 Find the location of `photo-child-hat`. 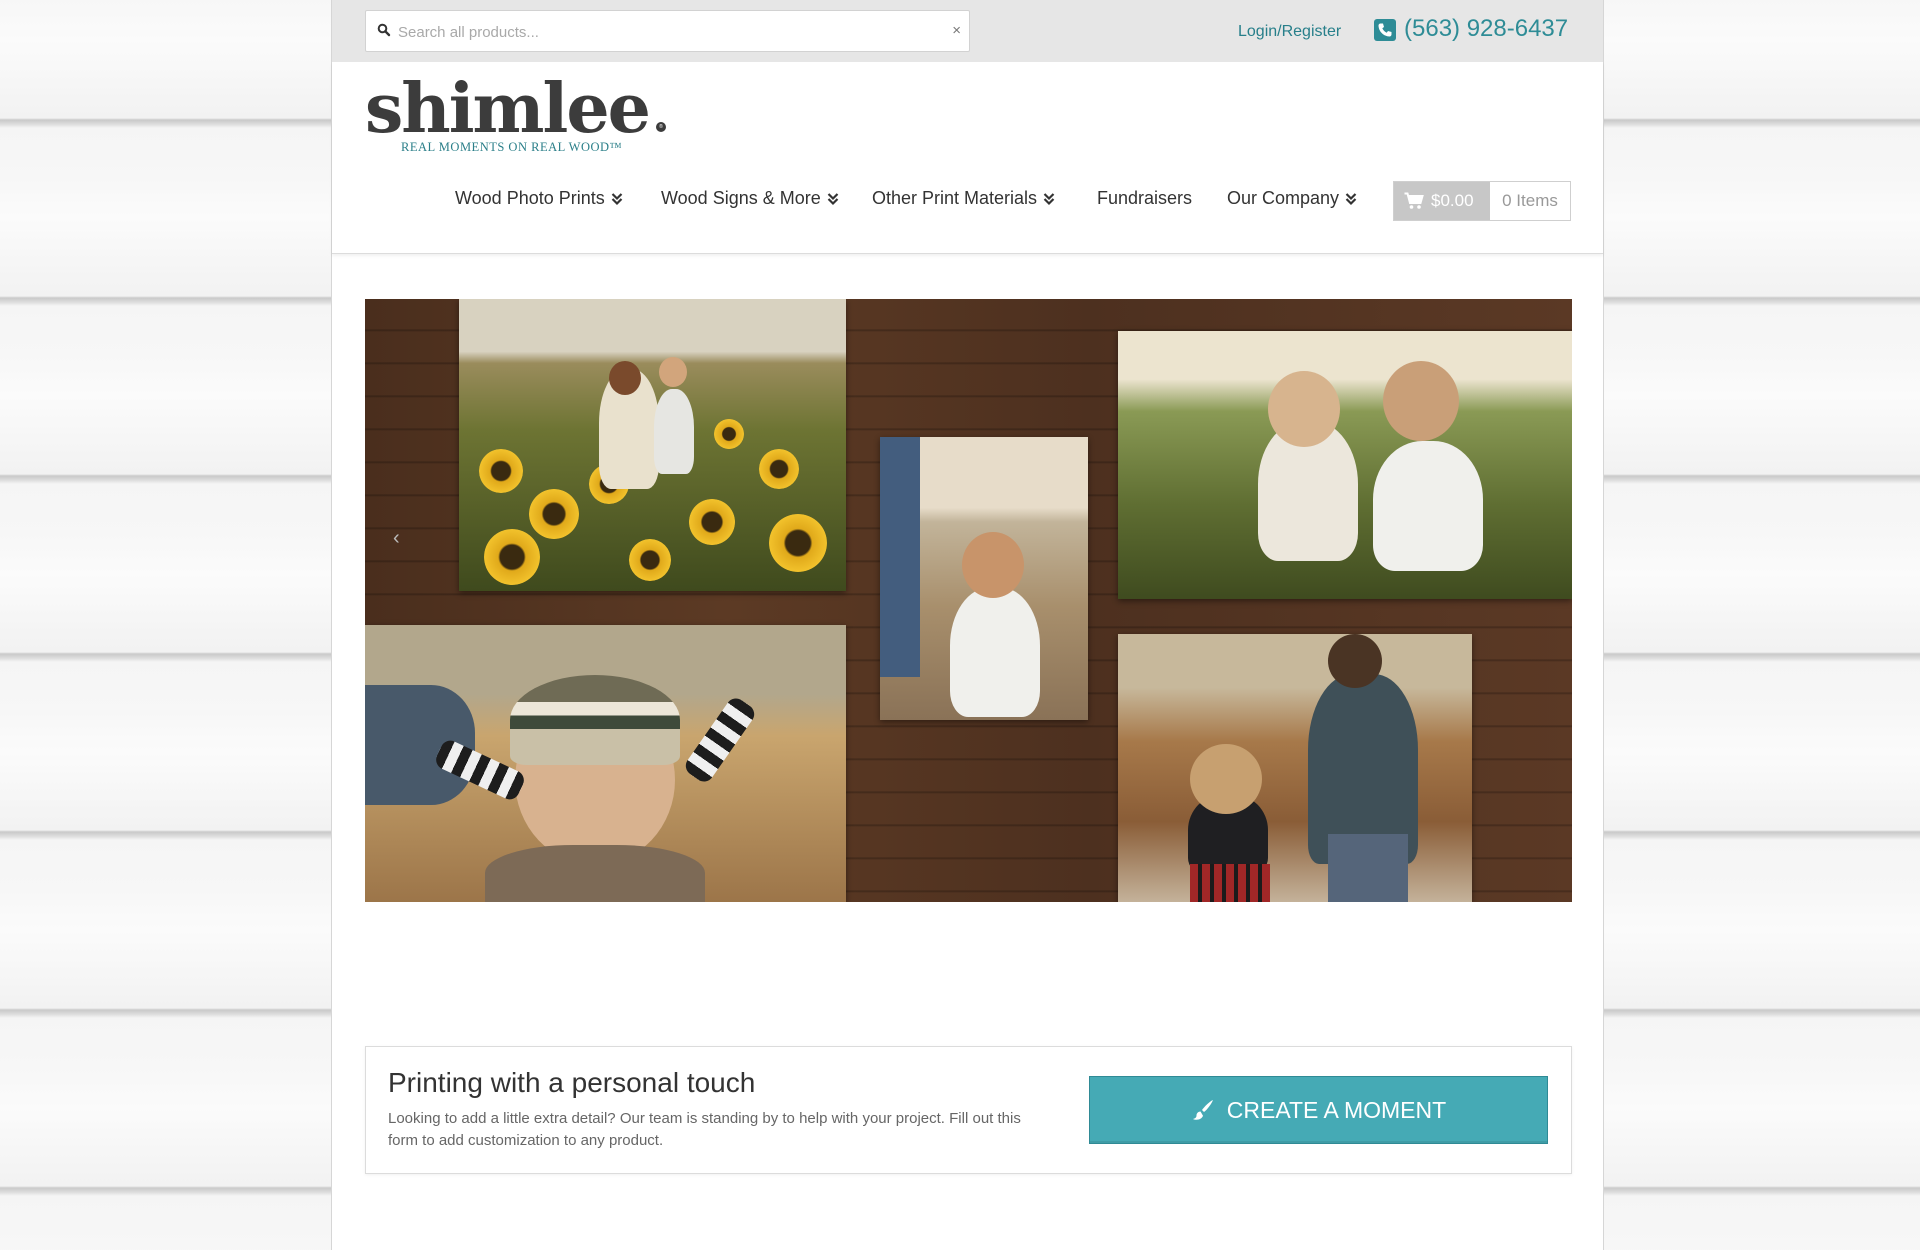

photo-child-hat is located at coordinates (605, 763).